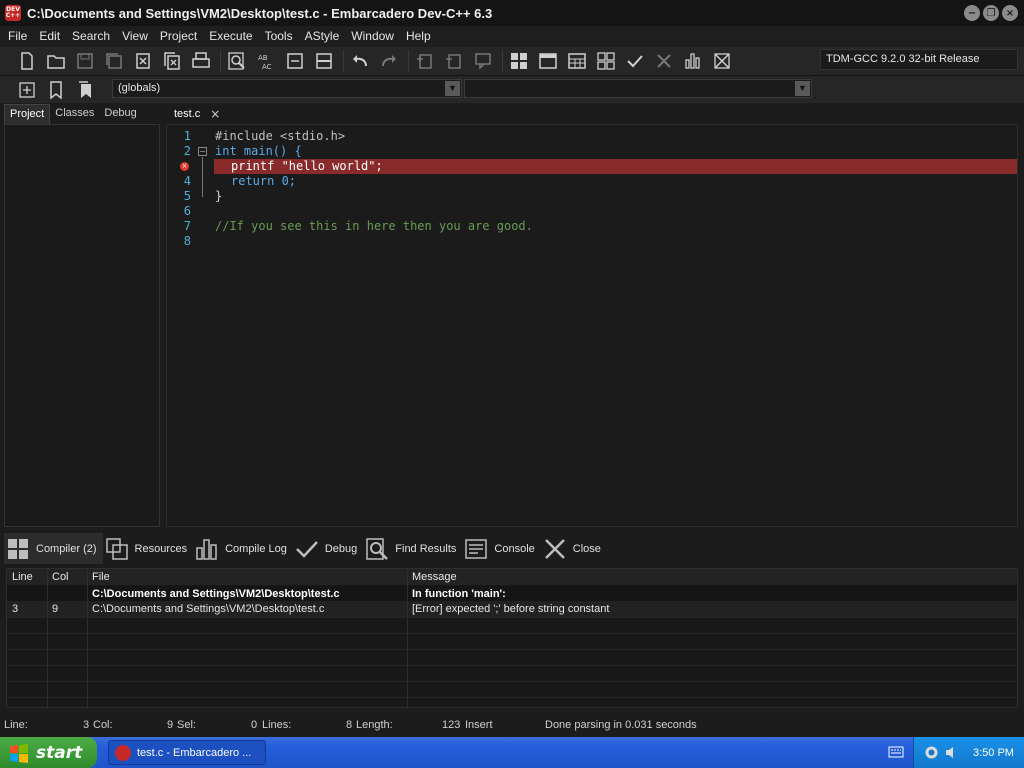  Describe the element at coordinates (389, 61) in the screenshot. I see `redo-button` at that location.